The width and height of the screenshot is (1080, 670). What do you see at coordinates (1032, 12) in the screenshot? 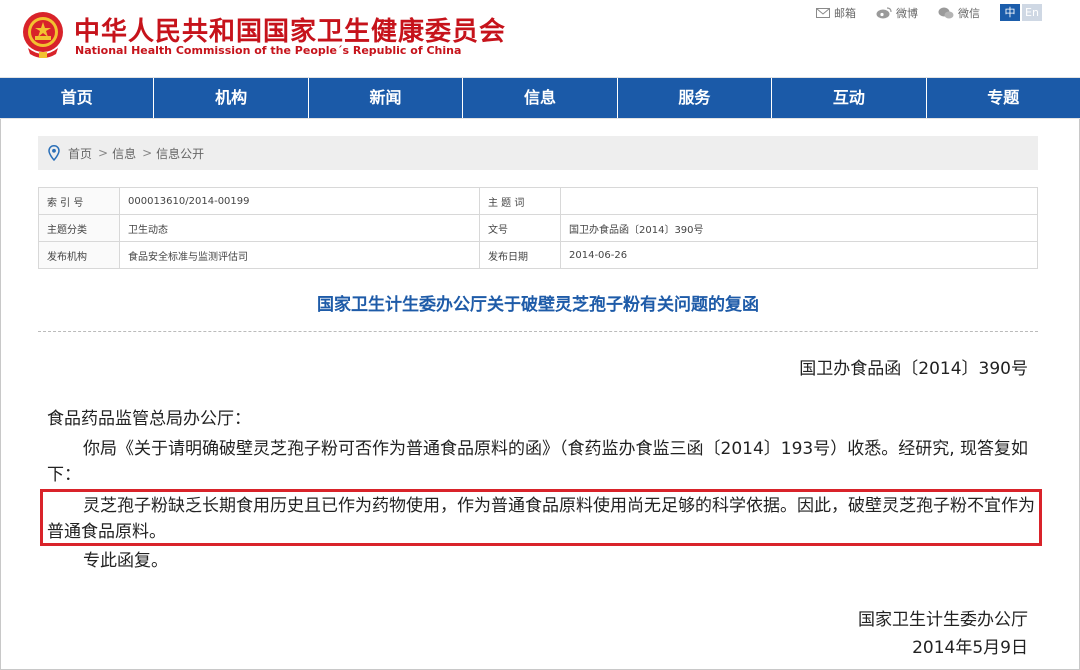
I see `lang-en-button: En` at bounding box center [1032, 12].